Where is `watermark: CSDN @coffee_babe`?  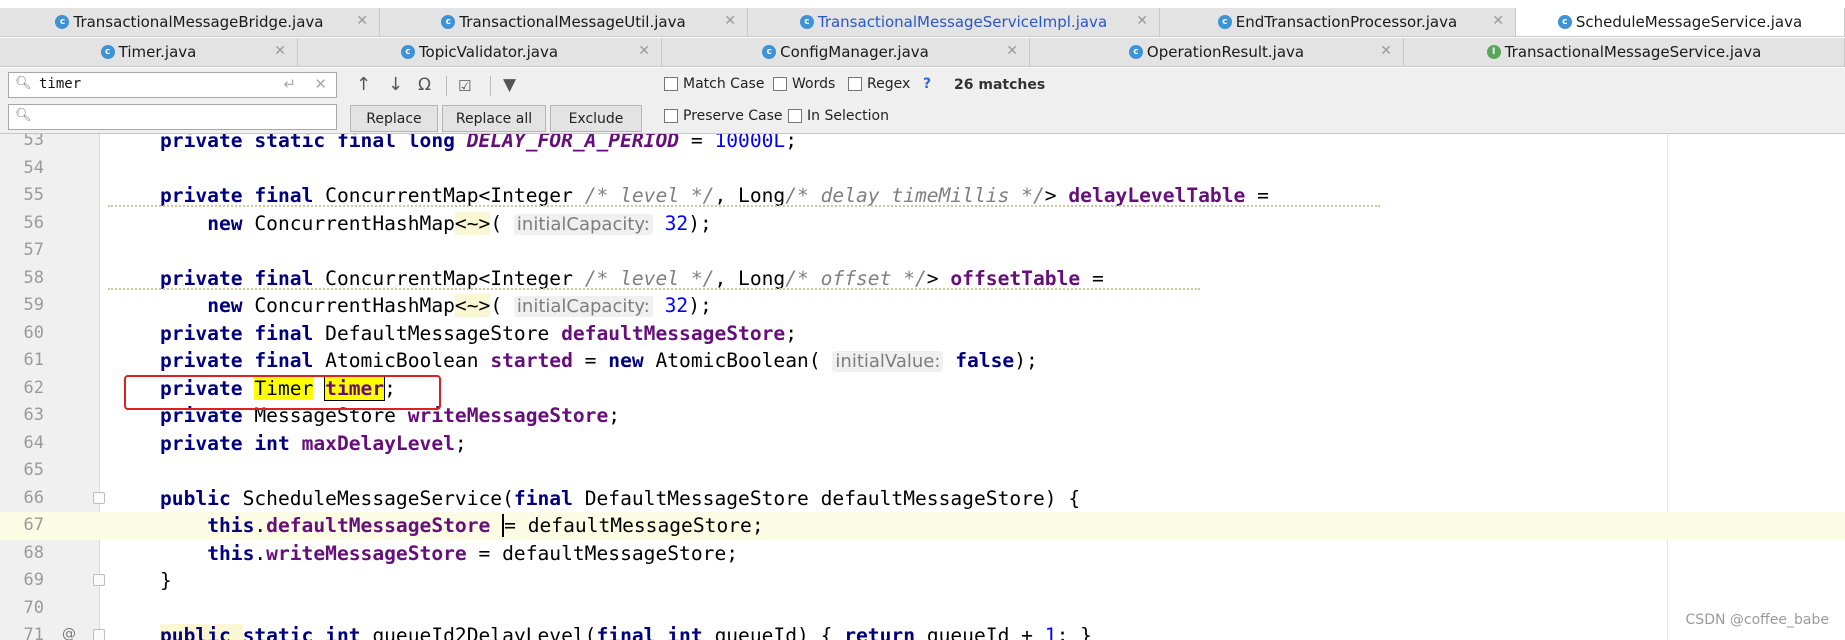 watermark: CSDN @coffee_babe is located at coordinates (1757, 620).